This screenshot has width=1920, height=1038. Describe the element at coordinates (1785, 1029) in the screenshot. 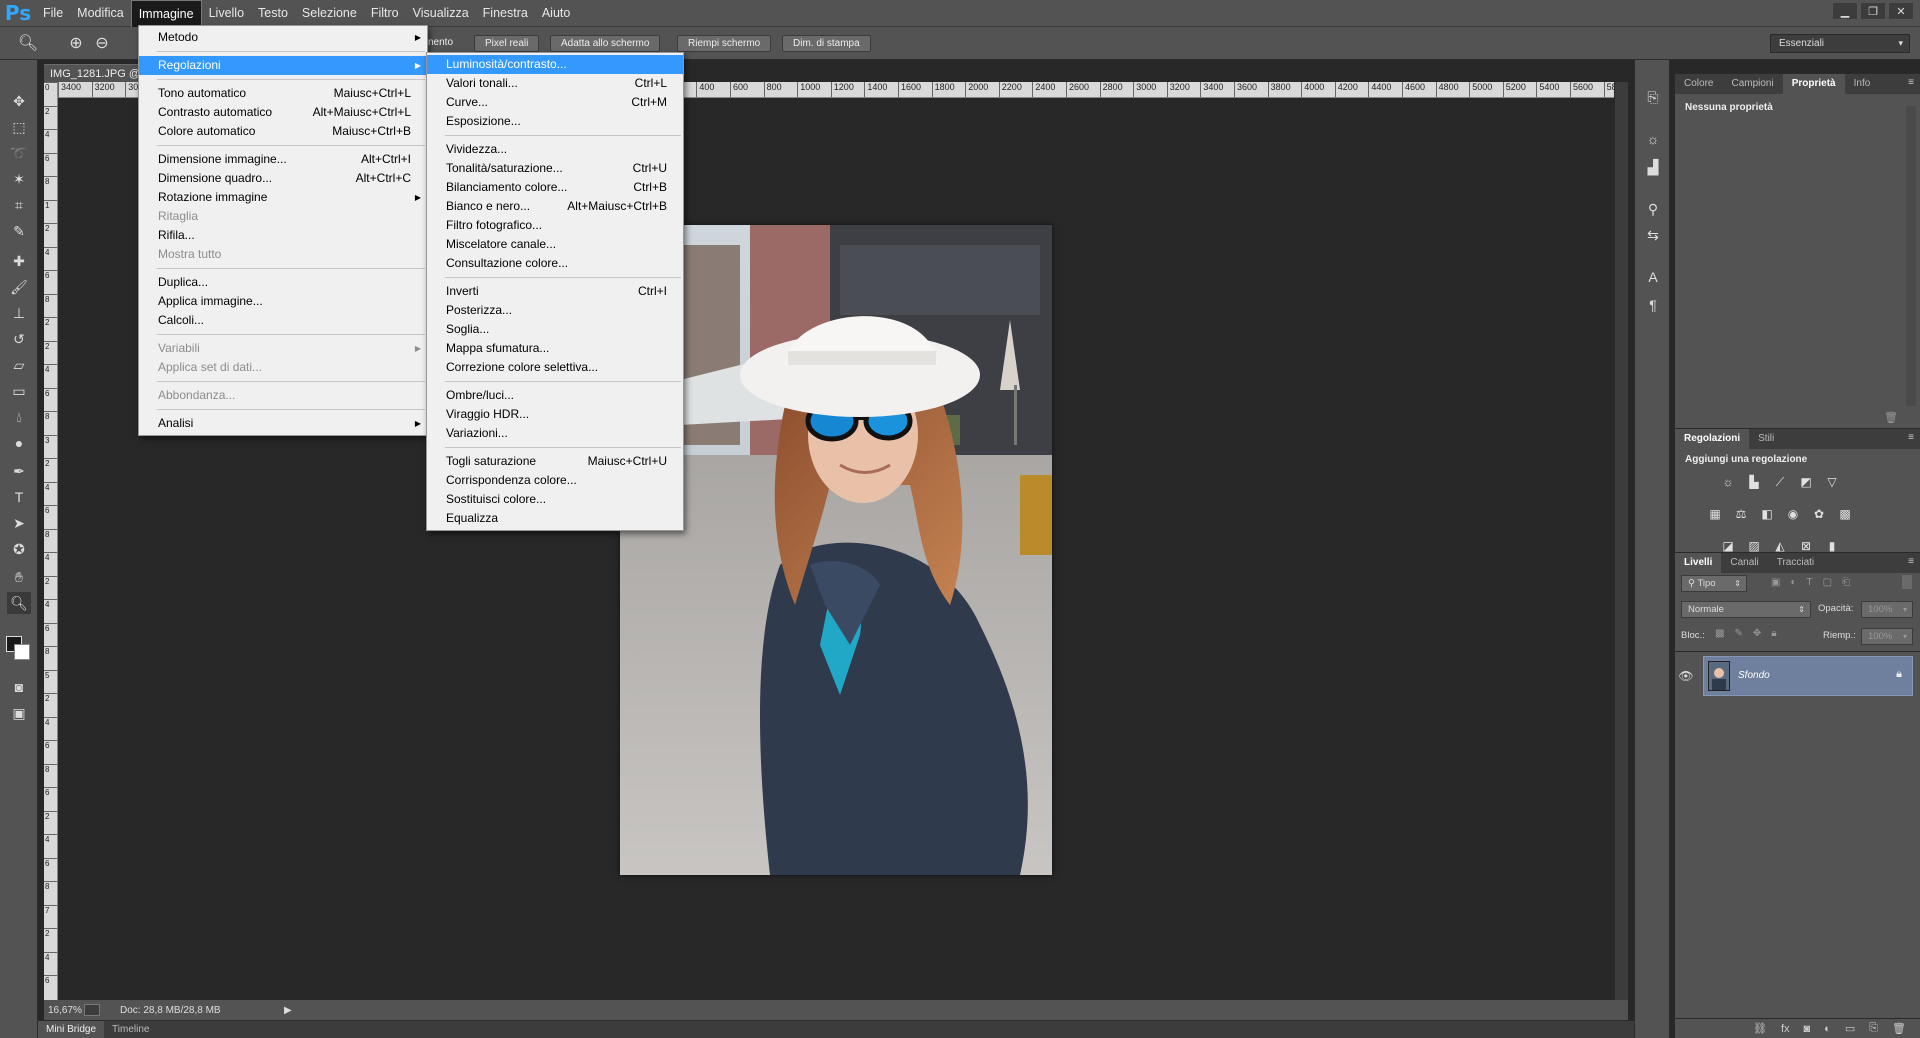

I see `layer-style-icon: fx` at that location.